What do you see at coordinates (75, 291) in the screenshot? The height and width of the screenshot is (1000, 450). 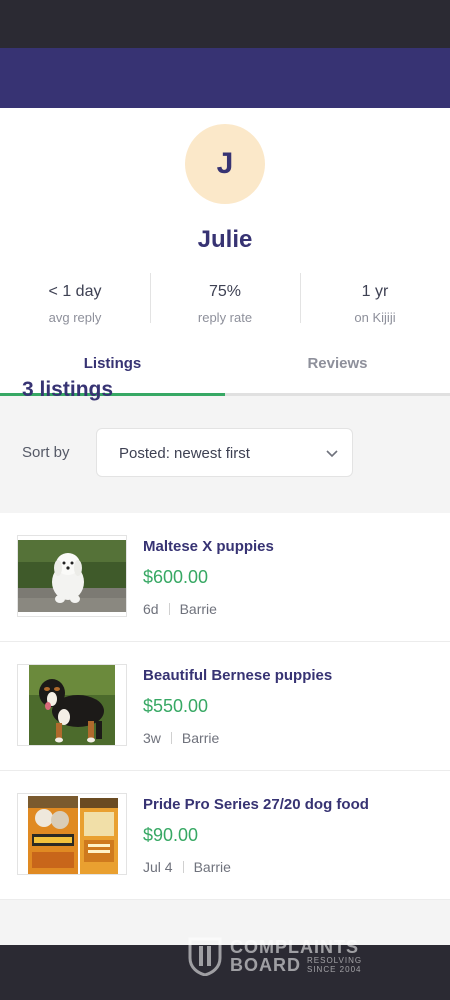 I see `stat-value: < 1 day` at bounding box center [75, 291].